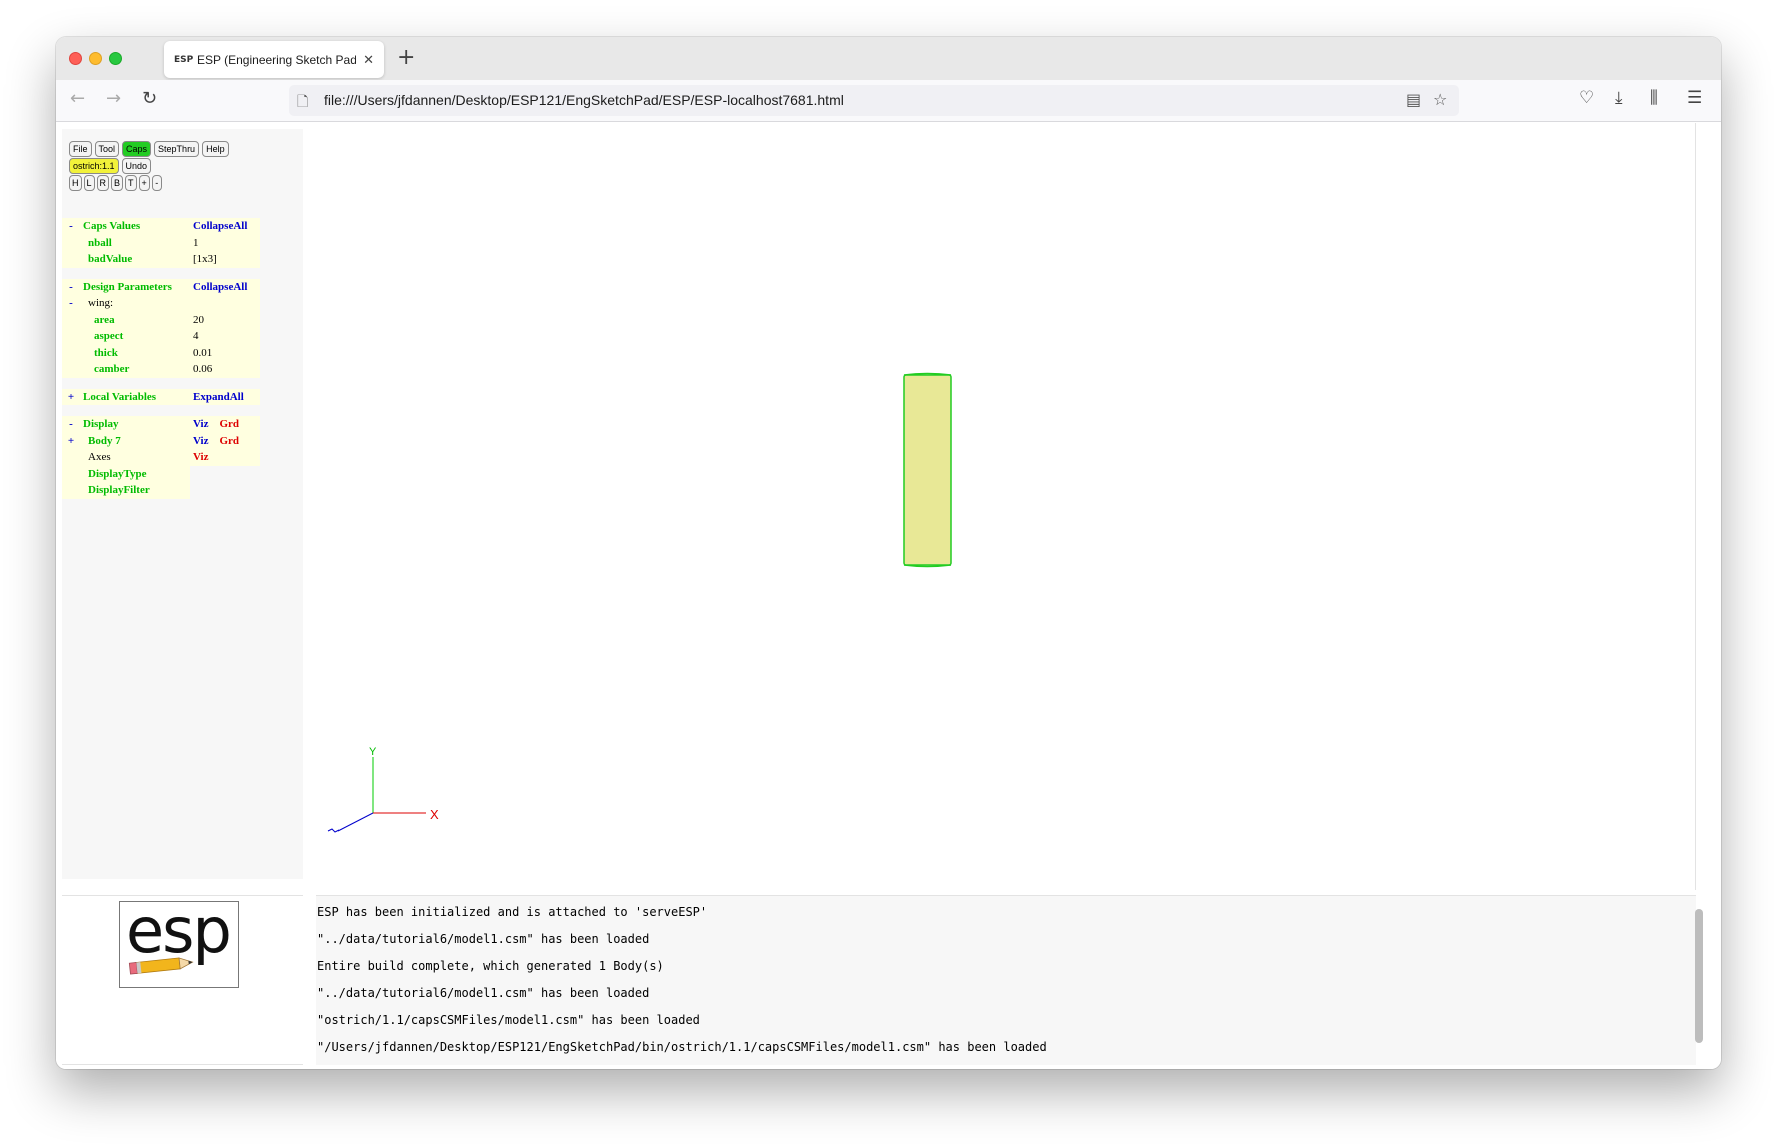 The width and height of the screenshot is (1777, 1144). What do you see at coordinates (77, 98) in the screenshot?
I see `back-icon: ←` at bounding box center [77, 98].